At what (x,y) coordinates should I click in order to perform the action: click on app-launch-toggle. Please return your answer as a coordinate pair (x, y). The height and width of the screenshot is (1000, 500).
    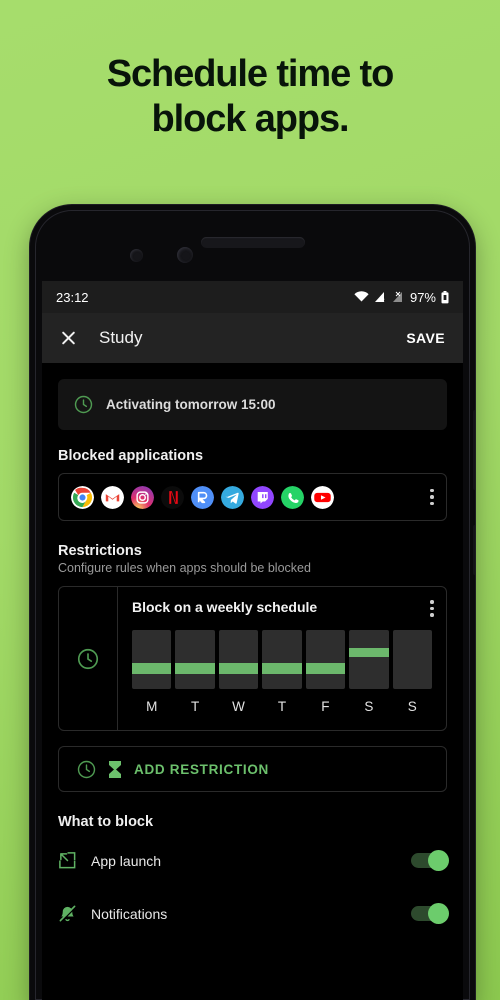
    Looking at the image, I should click on (430, 860).